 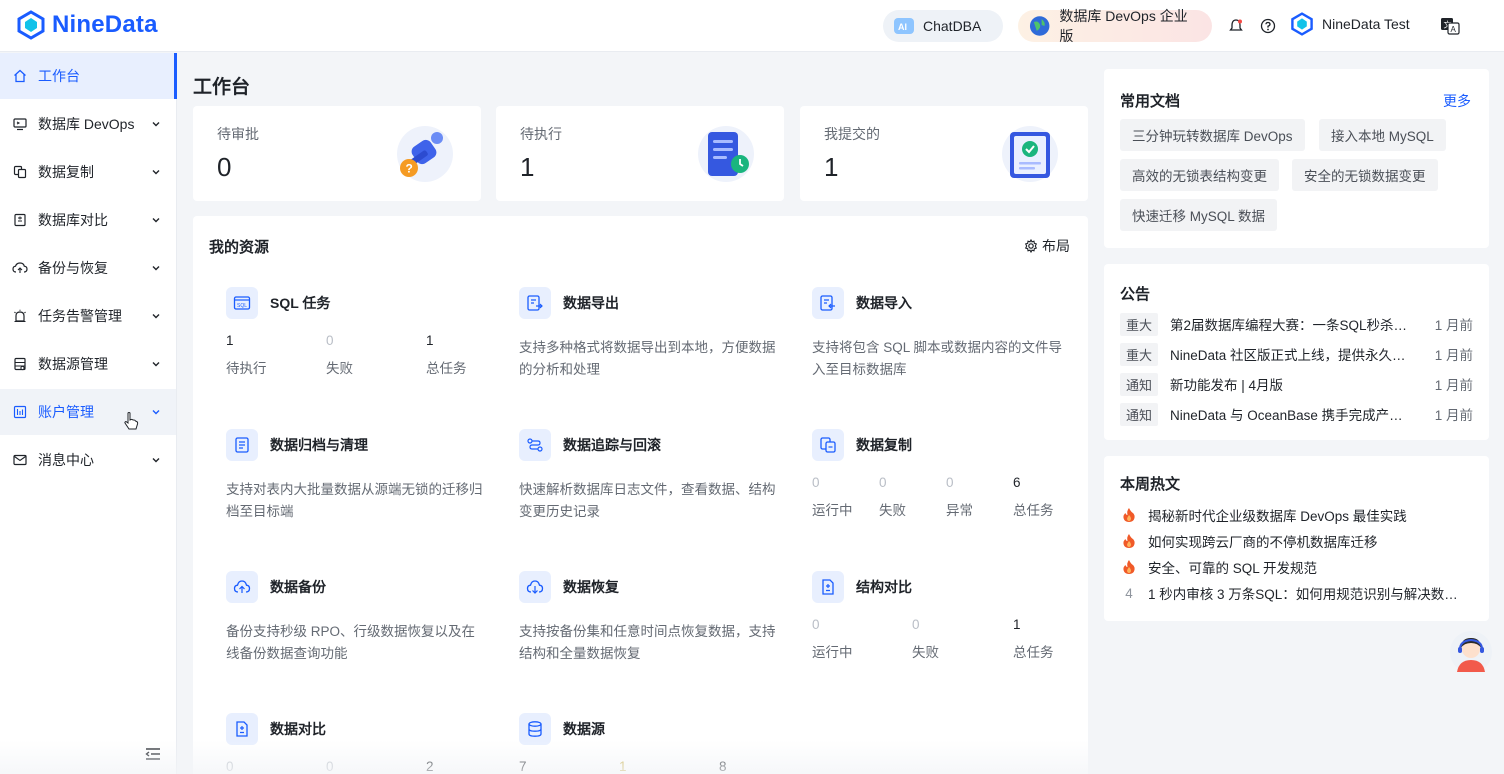 I want to click on notice-row: 重大 NineData 社区版正式上线，提供永久… 1 月前, so click(x=1296, y=354).